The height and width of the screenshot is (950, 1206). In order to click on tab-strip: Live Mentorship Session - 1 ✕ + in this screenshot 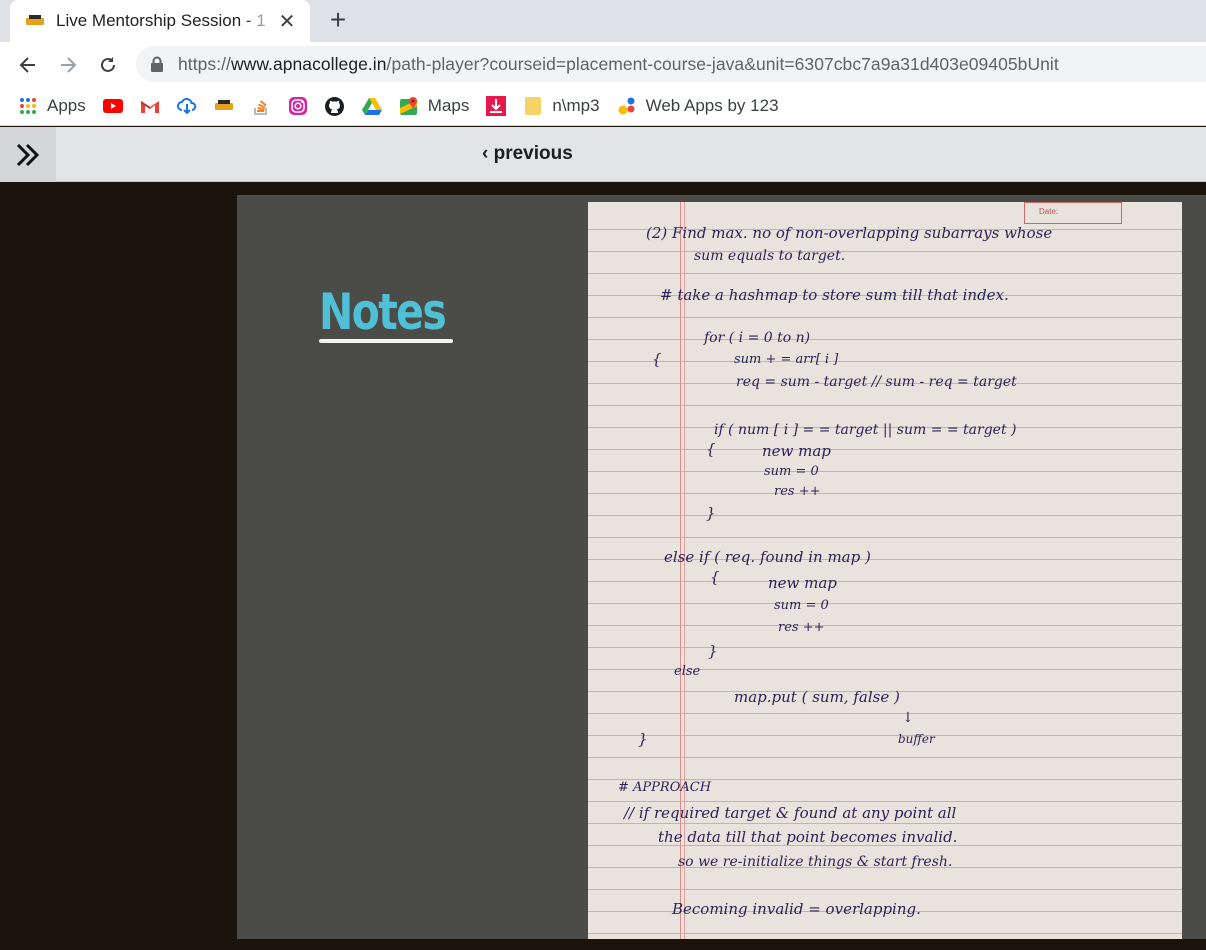, I will do `click(603, 21)`.